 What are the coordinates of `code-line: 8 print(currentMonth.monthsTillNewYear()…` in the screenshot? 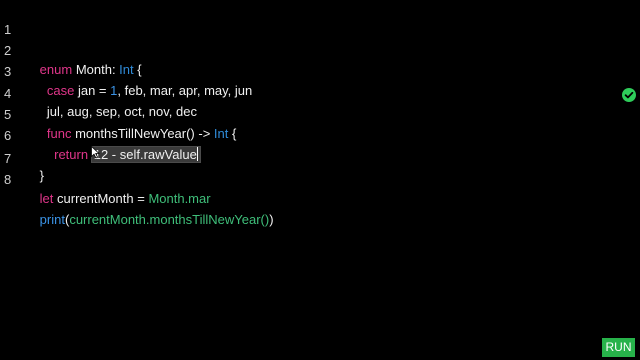 It's located at (137, 188).